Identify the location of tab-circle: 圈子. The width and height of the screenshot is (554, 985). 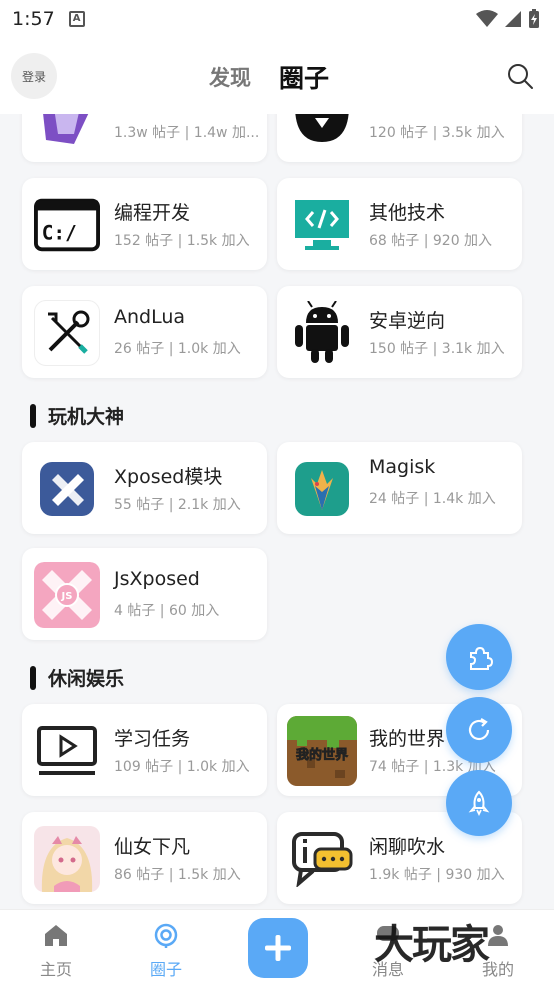
(304, 77).